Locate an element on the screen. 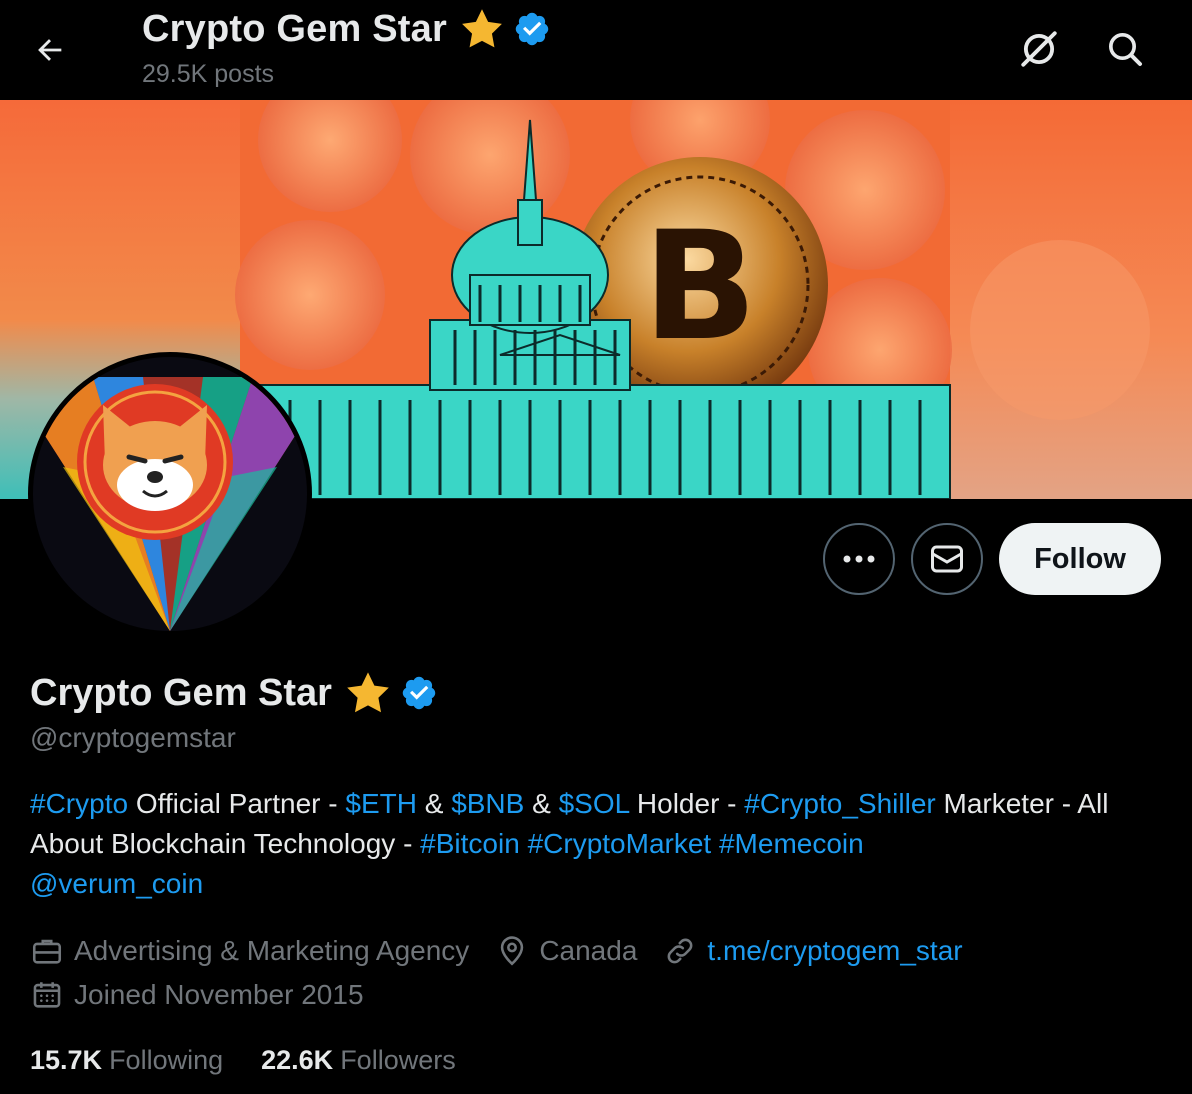 This screenshot has width=1192, height=1094. hashtag-link: #Crypto is located at coordinates (79, 803).